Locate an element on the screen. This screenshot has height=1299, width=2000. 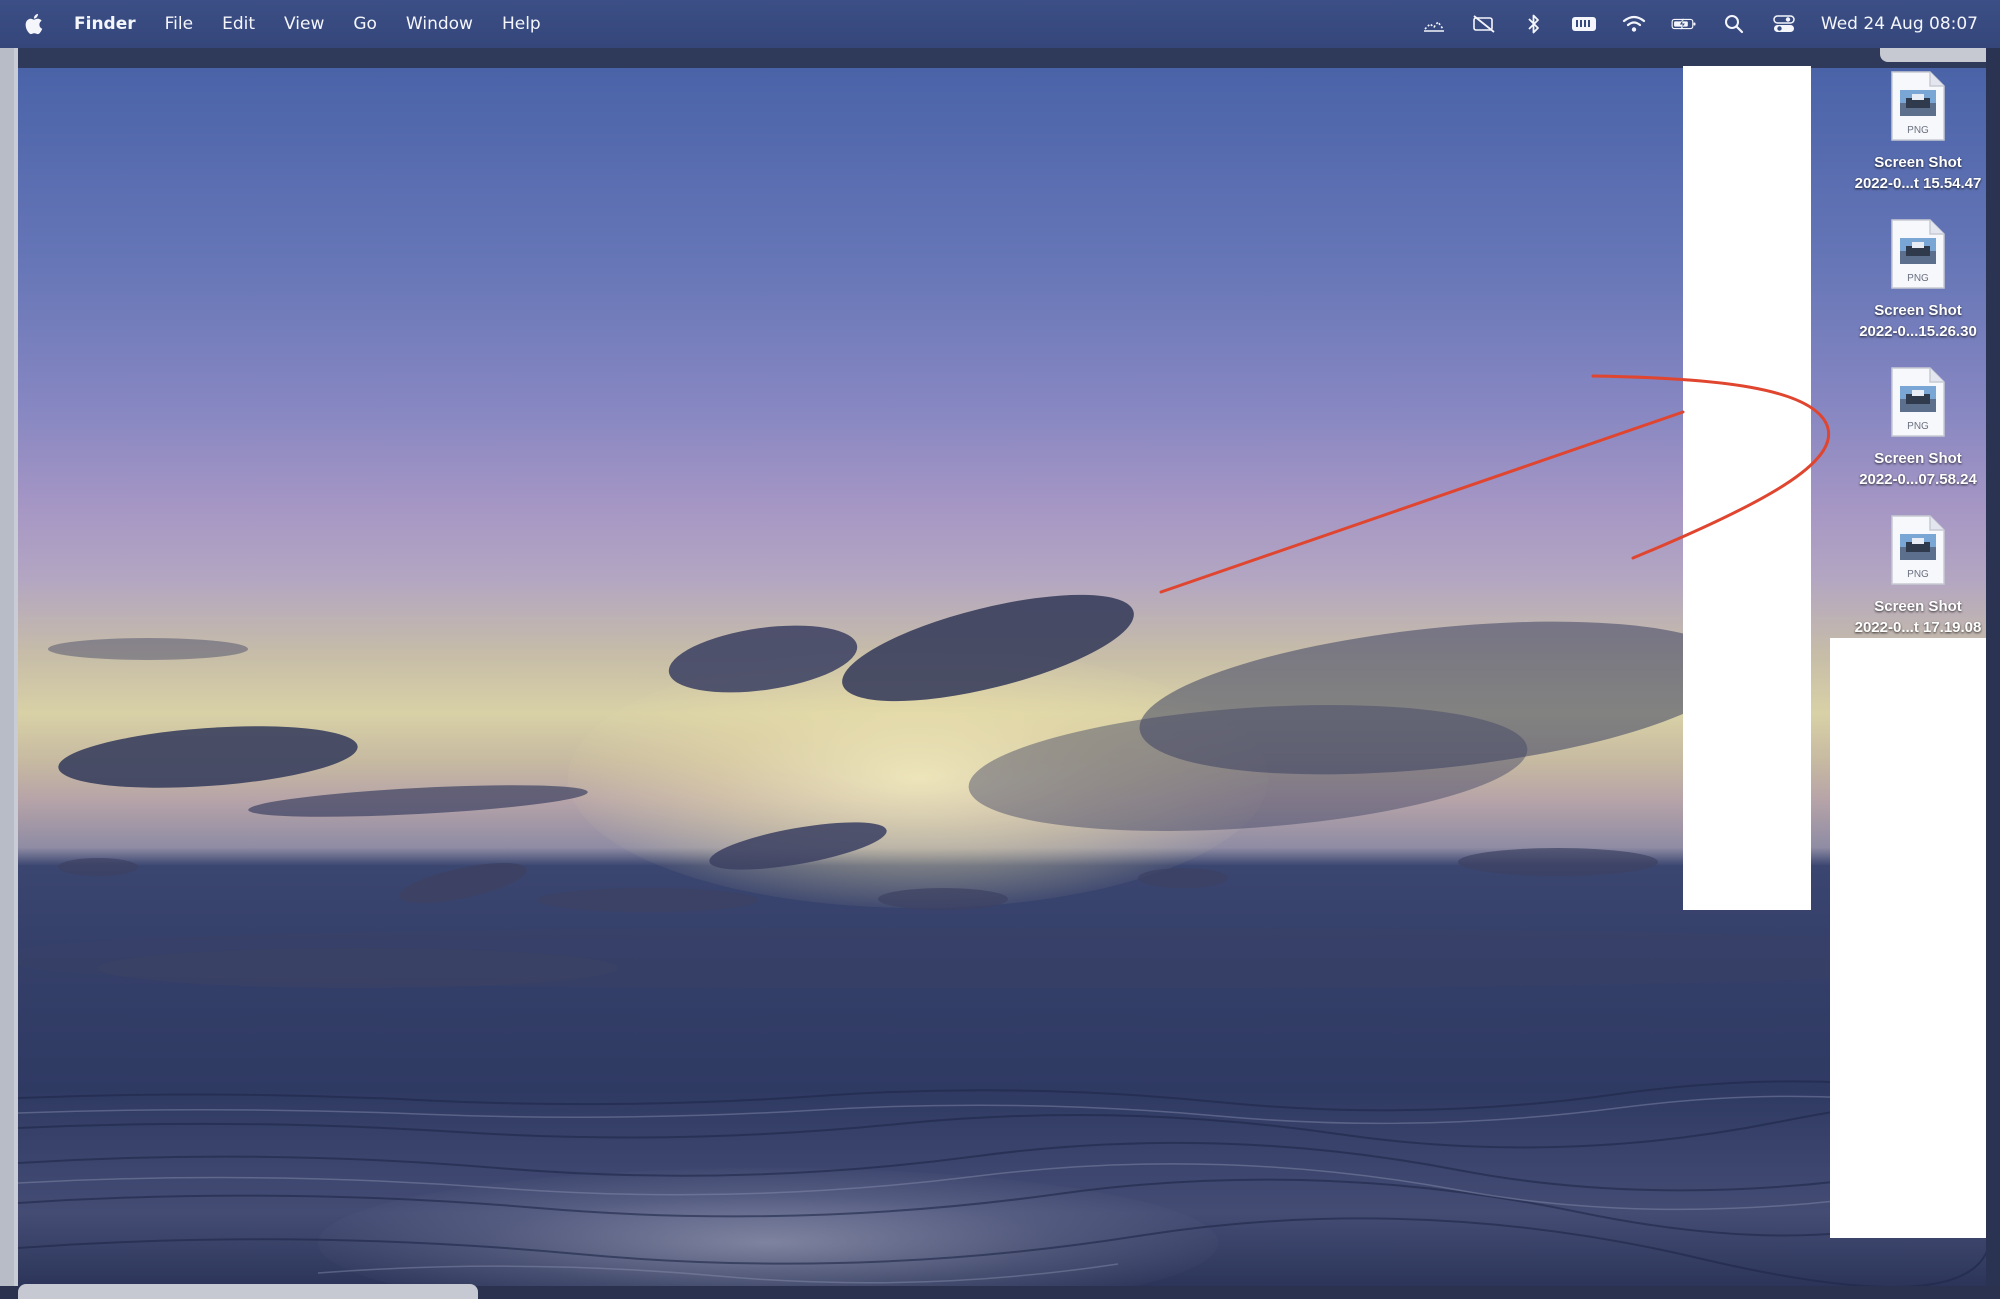
menu-bar-status-area: Wed 24 Aug 08:07 is located at coordinates (1687, 24).